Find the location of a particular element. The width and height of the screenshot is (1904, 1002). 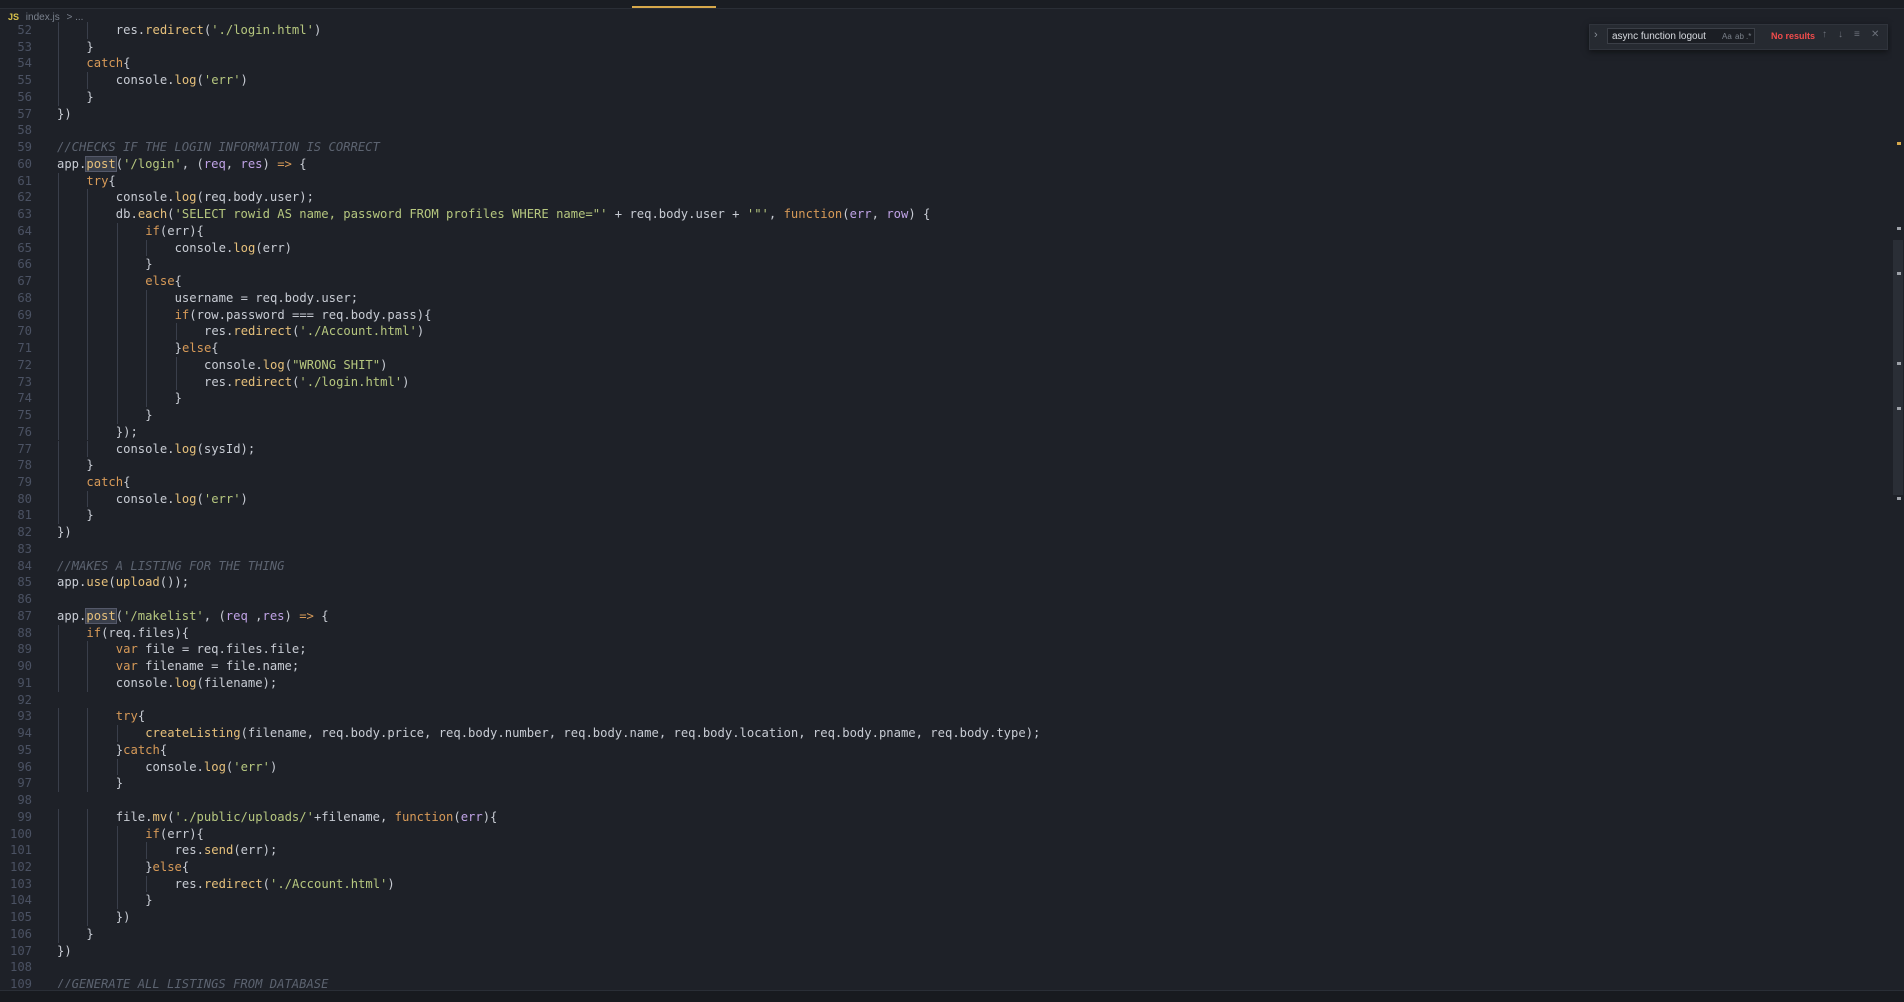

code-text: res.redirect('./login.html') is located at coordinates (307, 381).